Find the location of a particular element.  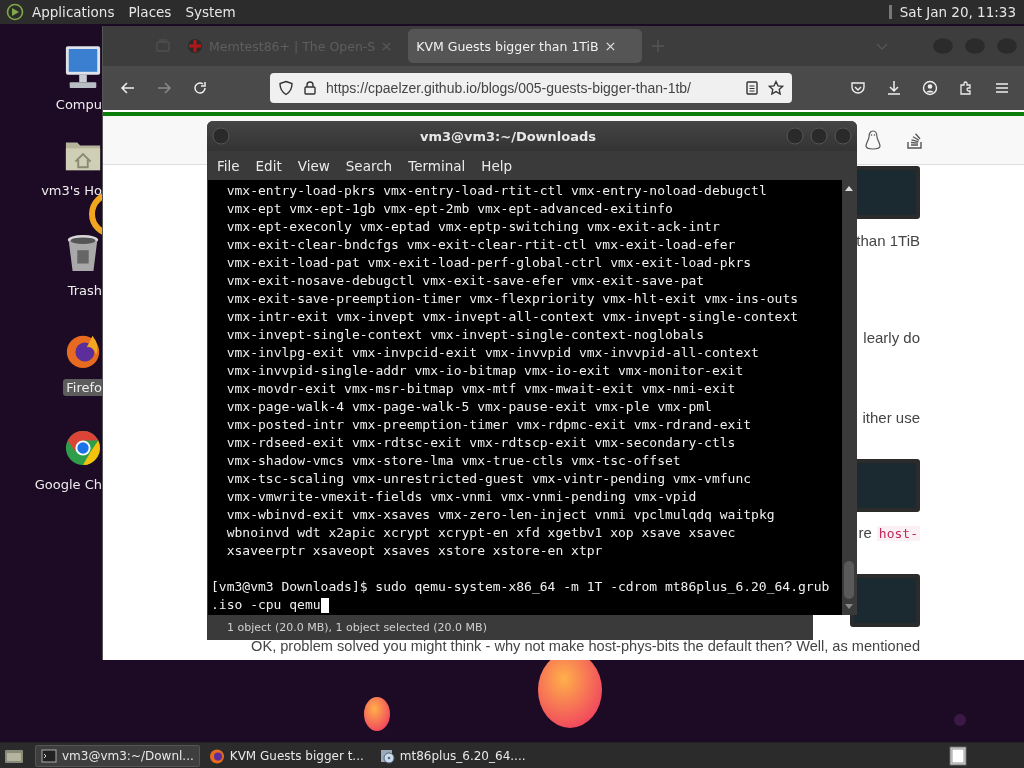

terminal-line: vmx-entry-load-pkrs vmx-entry-load-rtit-ctl vmx-entry-noload-debugctl is located at coordinates (496, 191).